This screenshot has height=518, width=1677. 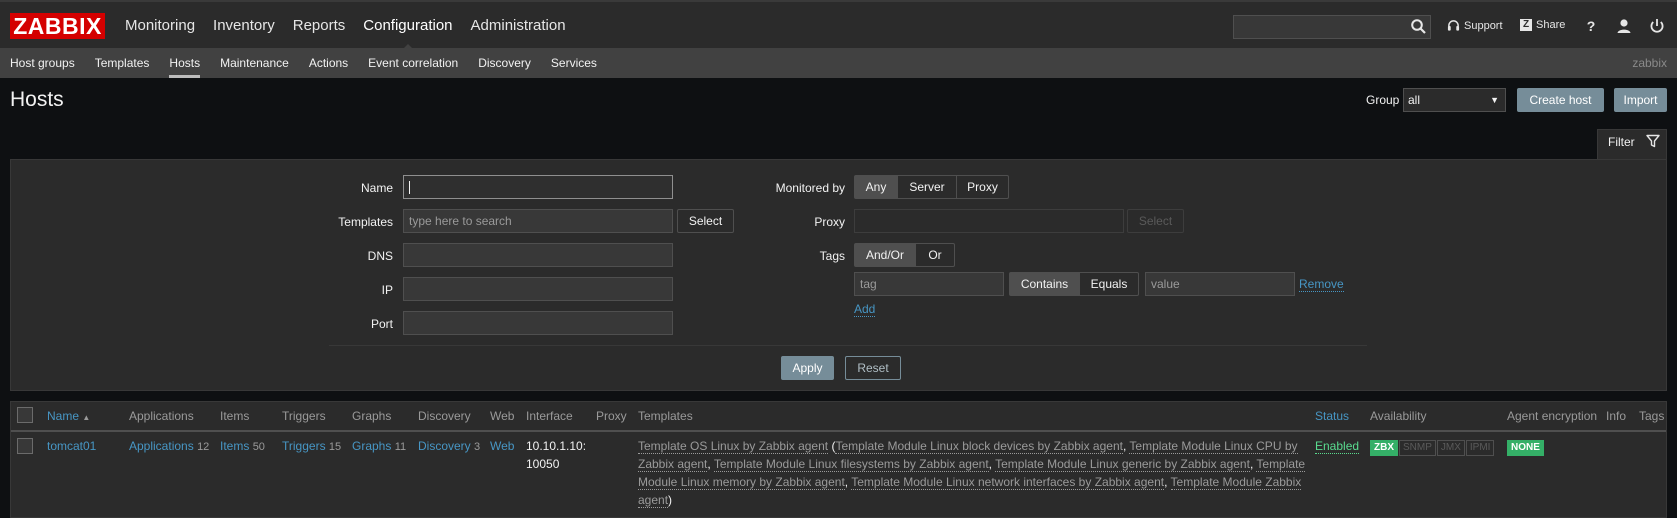 What do you see at coordinates (1526, 25) in the screenshot?
I see `share-z-icon: Z` at bounding box center [1526, 25].